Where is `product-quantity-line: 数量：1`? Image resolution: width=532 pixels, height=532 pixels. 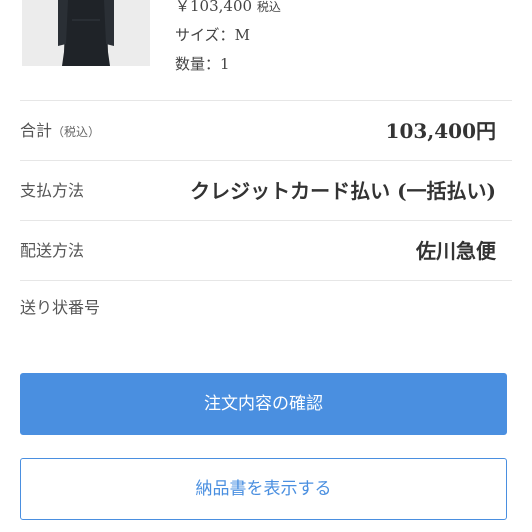 product-quantity-line: 数量：1 is located at coordinates (228, 64).